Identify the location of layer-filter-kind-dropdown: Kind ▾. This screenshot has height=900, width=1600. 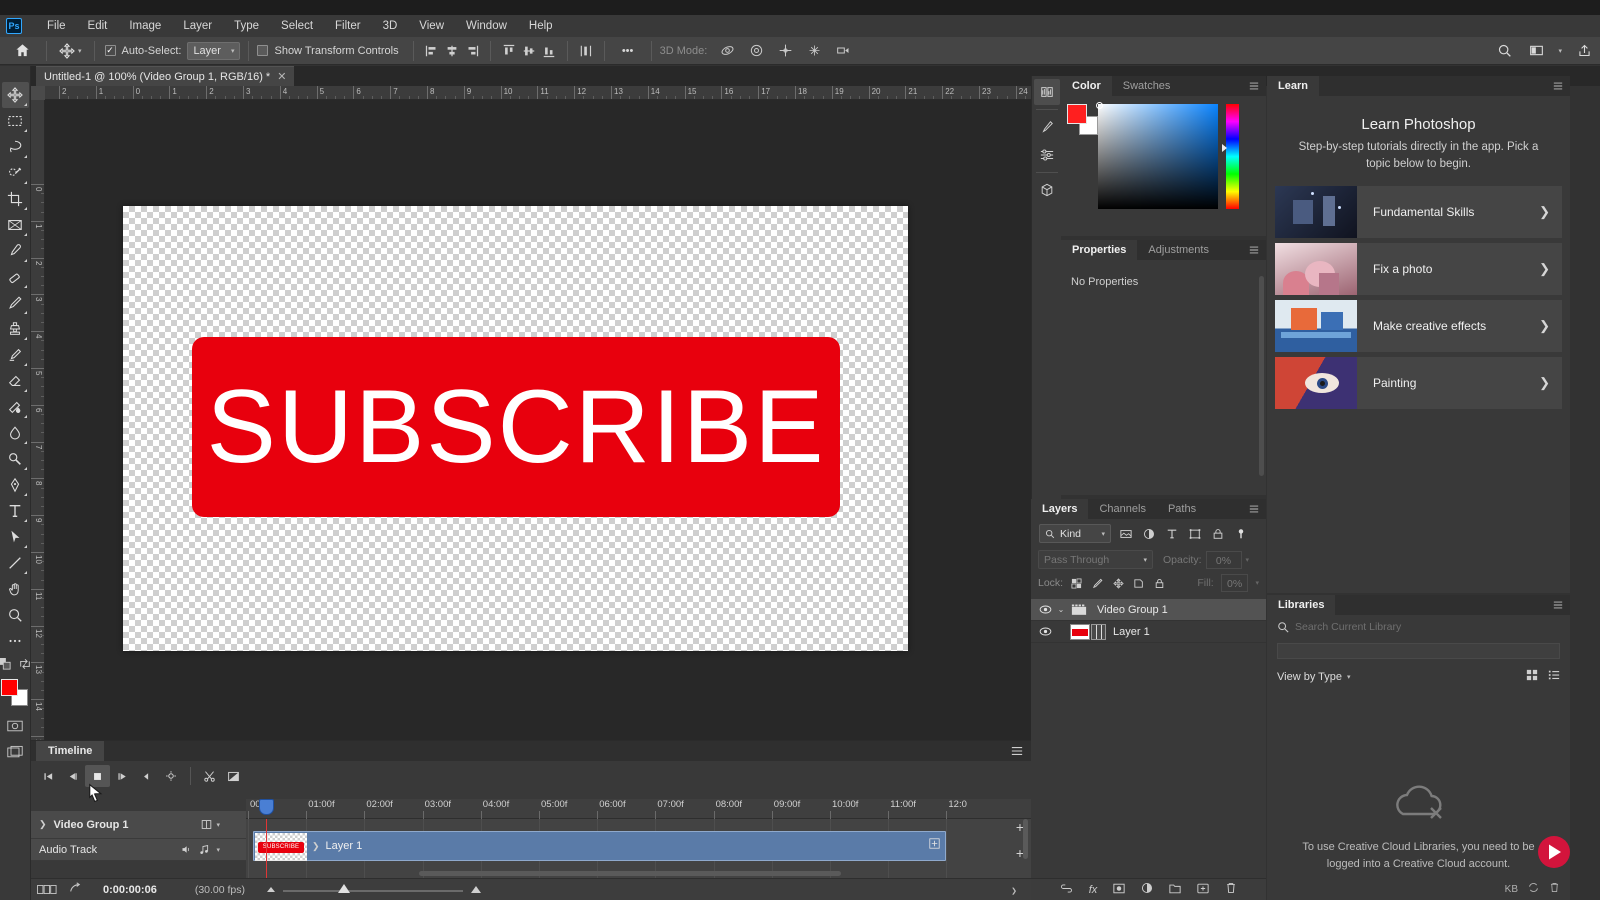
(1075, 533).